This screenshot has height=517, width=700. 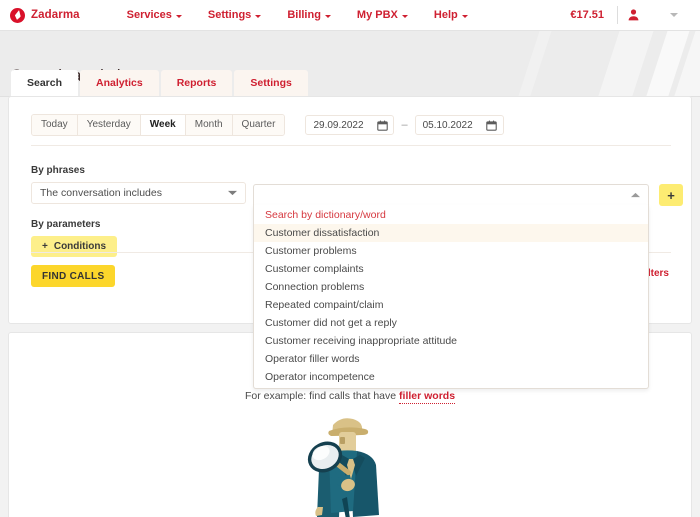 I want to click on by-parameters-label: By parameters, so click(x=66, y=224).